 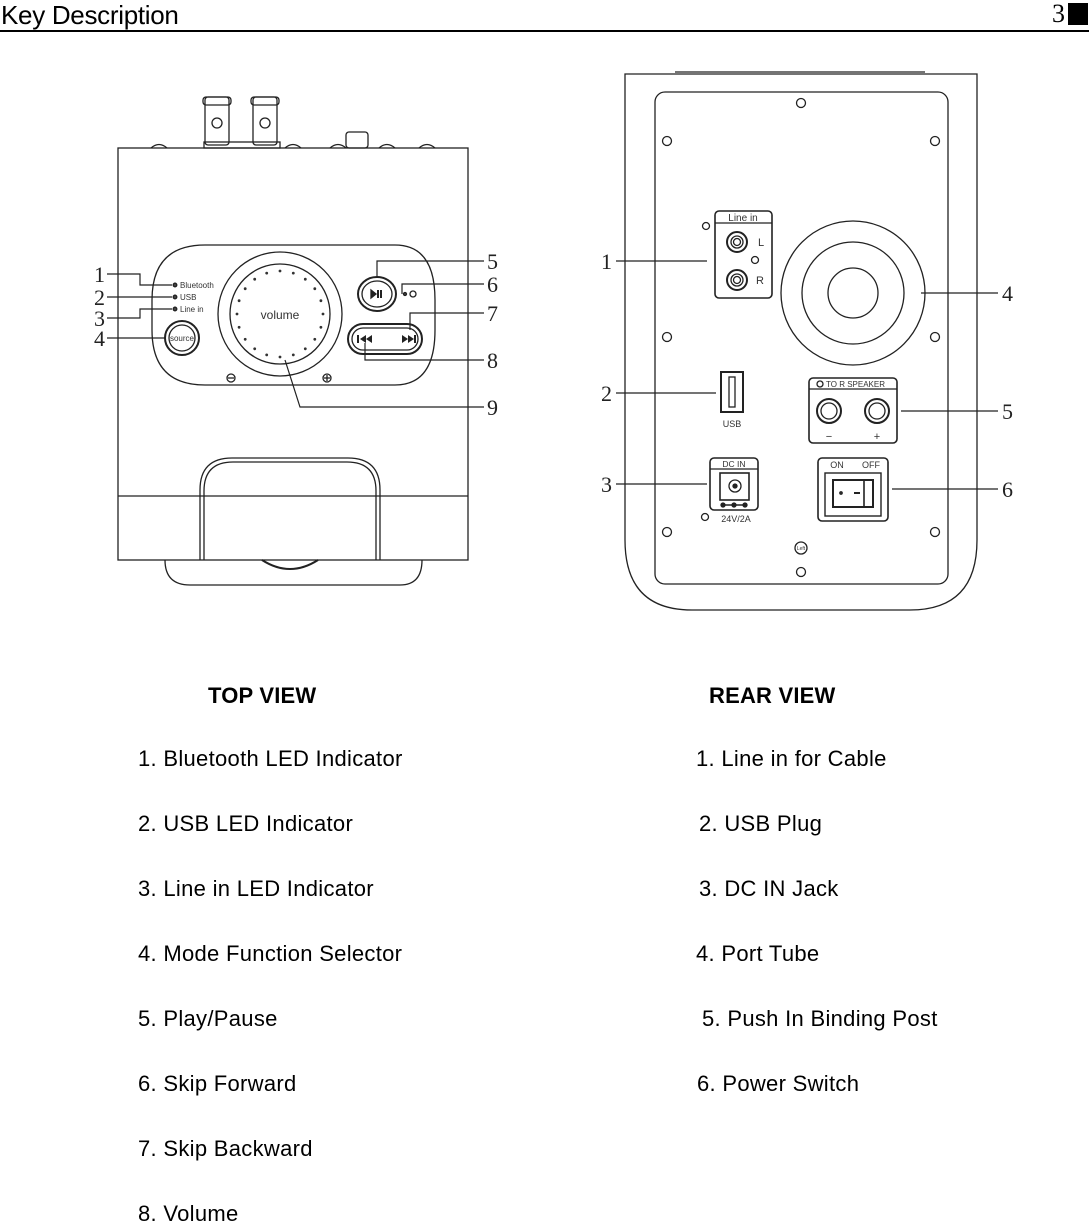 I want to click on volume-knob-label: volume, so click(x=280, y=315).